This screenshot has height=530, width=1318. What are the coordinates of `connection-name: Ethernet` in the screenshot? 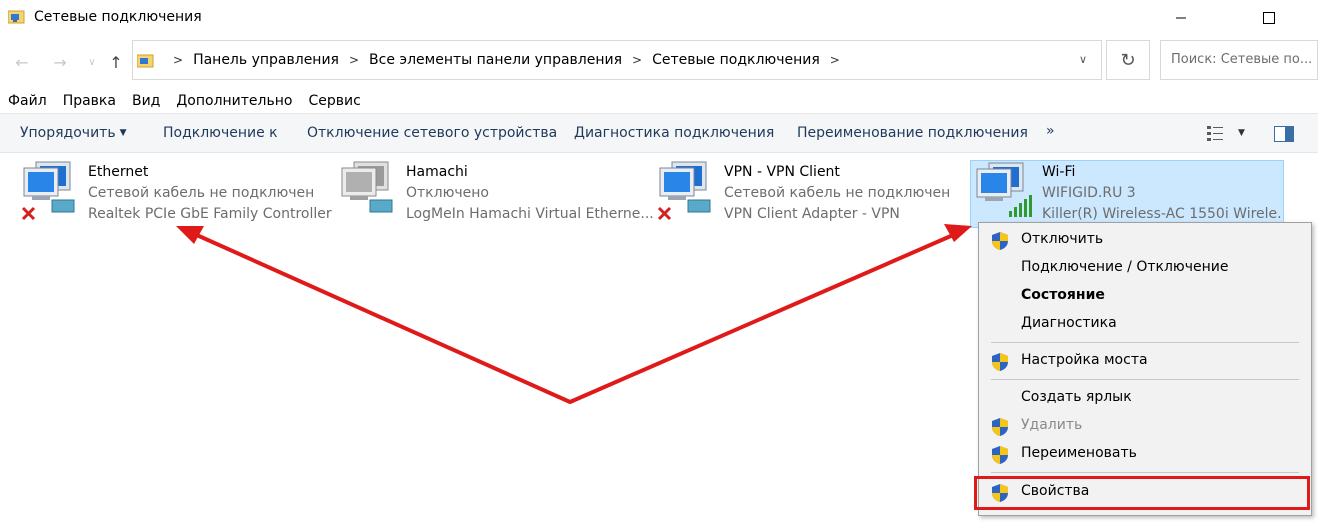 It's located at (118, 172).